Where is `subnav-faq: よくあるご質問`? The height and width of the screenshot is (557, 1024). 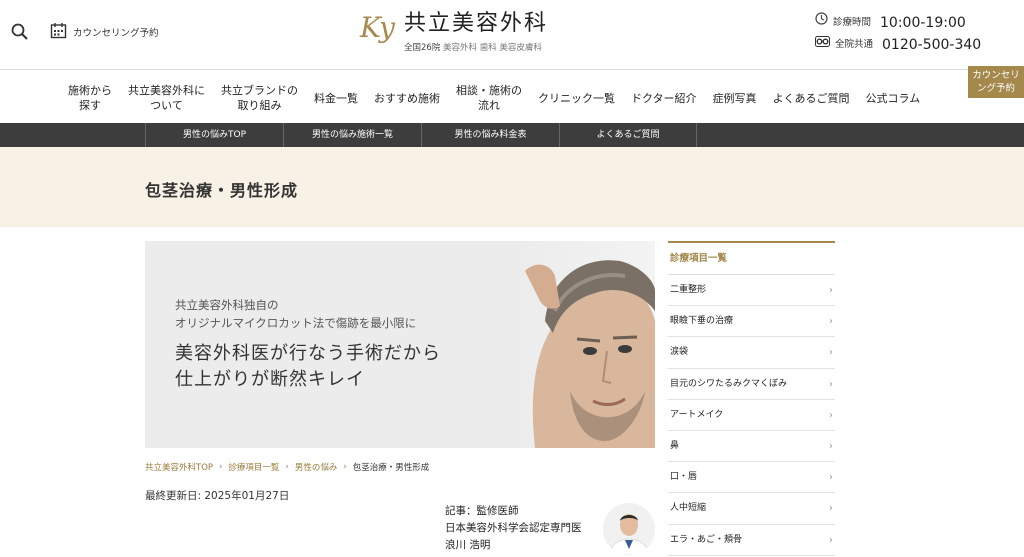 subnav-faq: よくあるご質問 is located at coordinates (628, 135).